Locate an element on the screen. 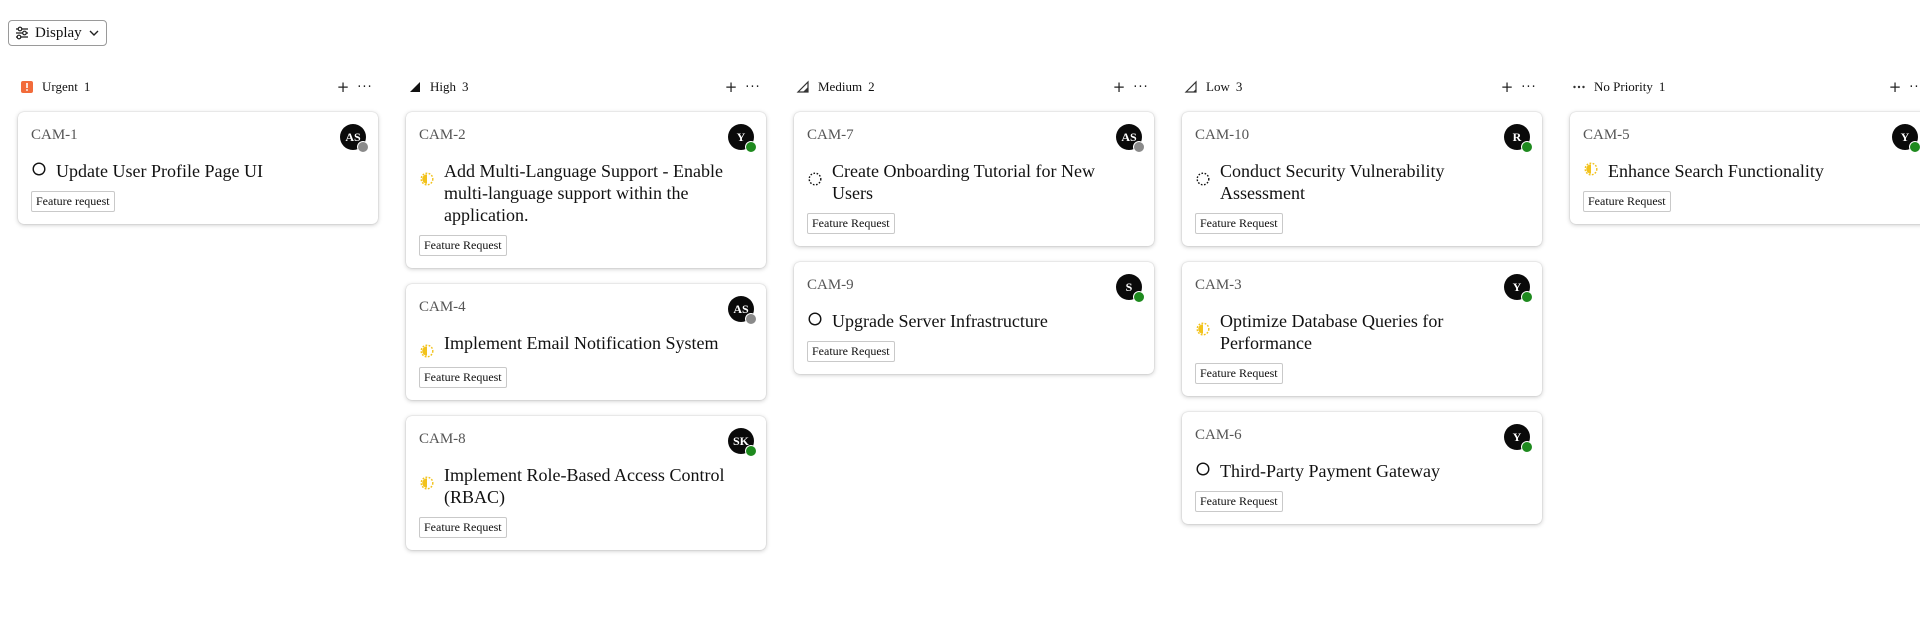 The width and height of the screenshot is (1920, 641). issue-title: Create Onboarding Tutorial for New Users is located at coordinates (963, 182).